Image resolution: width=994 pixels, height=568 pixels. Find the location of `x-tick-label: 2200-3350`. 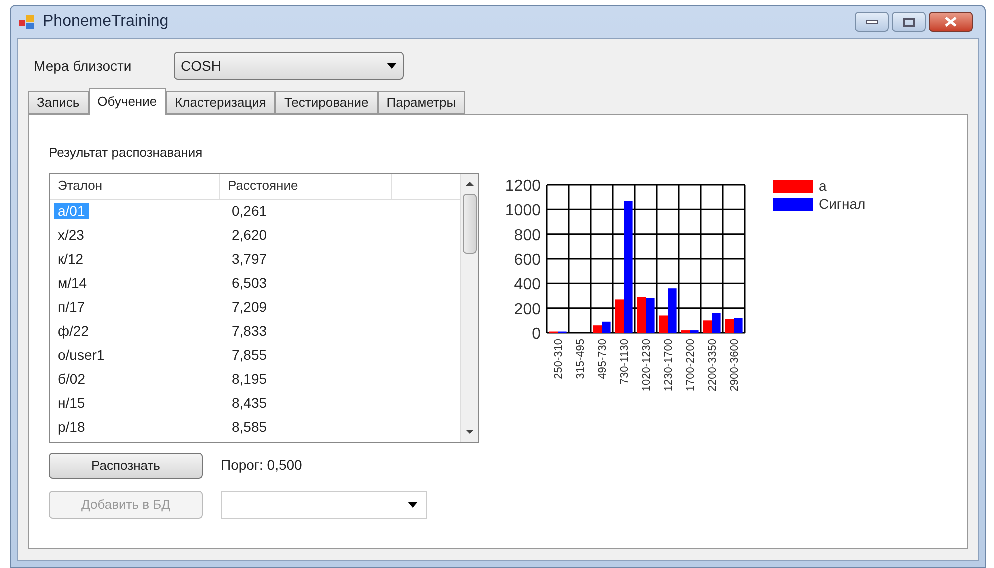

x-tick-label: 2200-3350 is located at coordinates (713, 365).